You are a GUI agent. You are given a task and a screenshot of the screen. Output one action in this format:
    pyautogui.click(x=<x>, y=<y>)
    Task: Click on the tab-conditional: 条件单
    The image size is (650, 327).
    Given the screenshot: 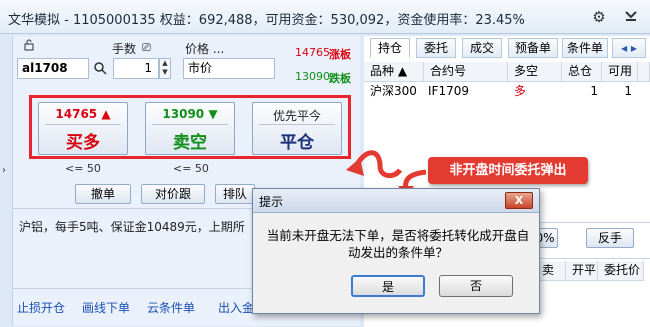 What is the action you would take?
    pyautogui.click(x=585, y=48)
    